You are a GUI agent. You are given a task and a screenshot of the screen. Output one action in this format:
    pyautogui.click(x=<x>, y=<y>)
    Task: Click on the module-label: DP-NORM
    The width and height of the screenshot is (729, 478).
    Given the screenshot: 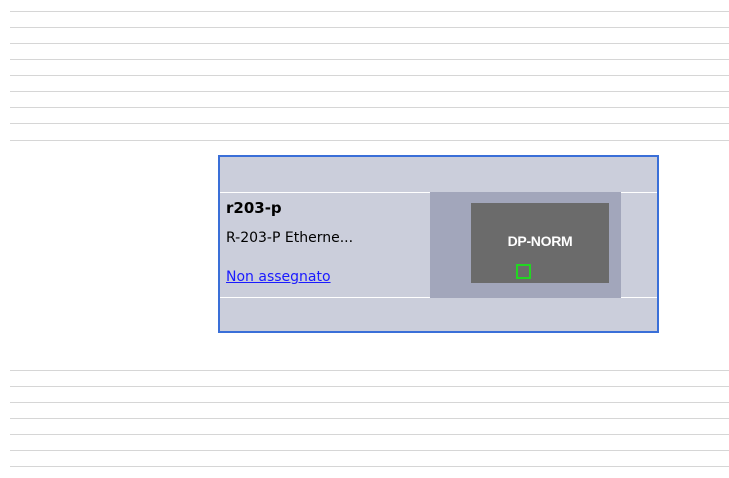 What is the action you would take?
    pyautogui.click(x=540, y=241)
    